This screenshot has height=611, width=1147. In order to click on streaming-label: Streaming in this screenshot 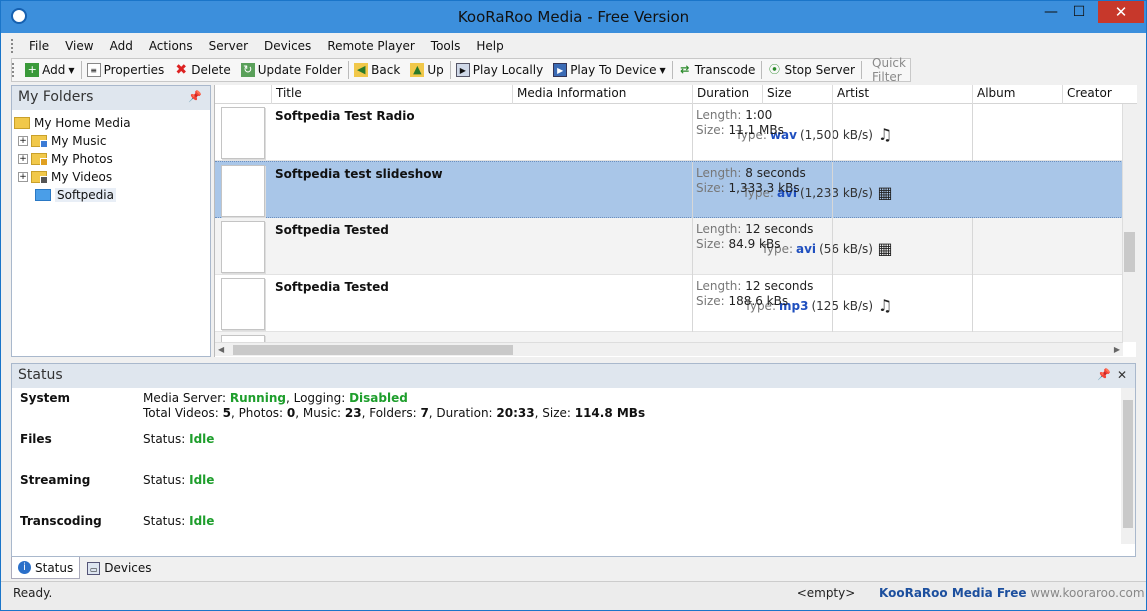, I will do `click(55, 480)`.